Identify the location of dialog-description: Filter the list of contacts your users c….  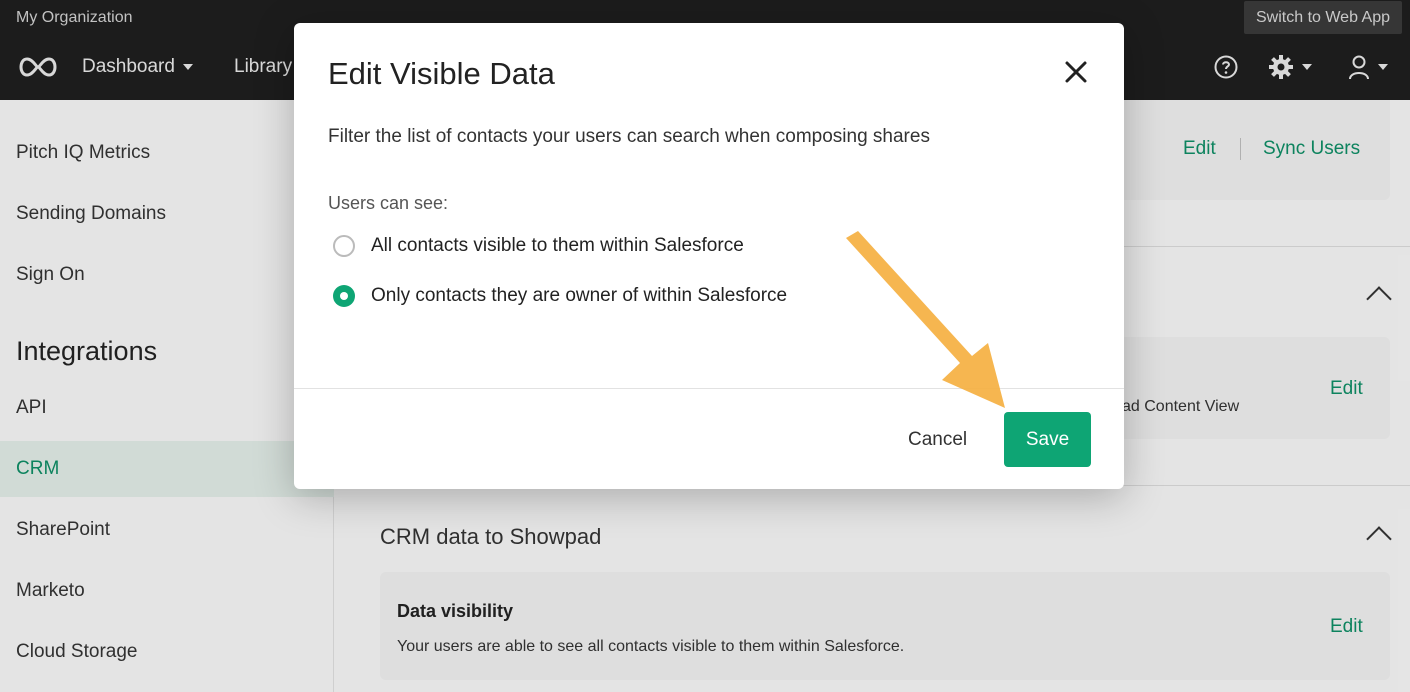
(629, 136).